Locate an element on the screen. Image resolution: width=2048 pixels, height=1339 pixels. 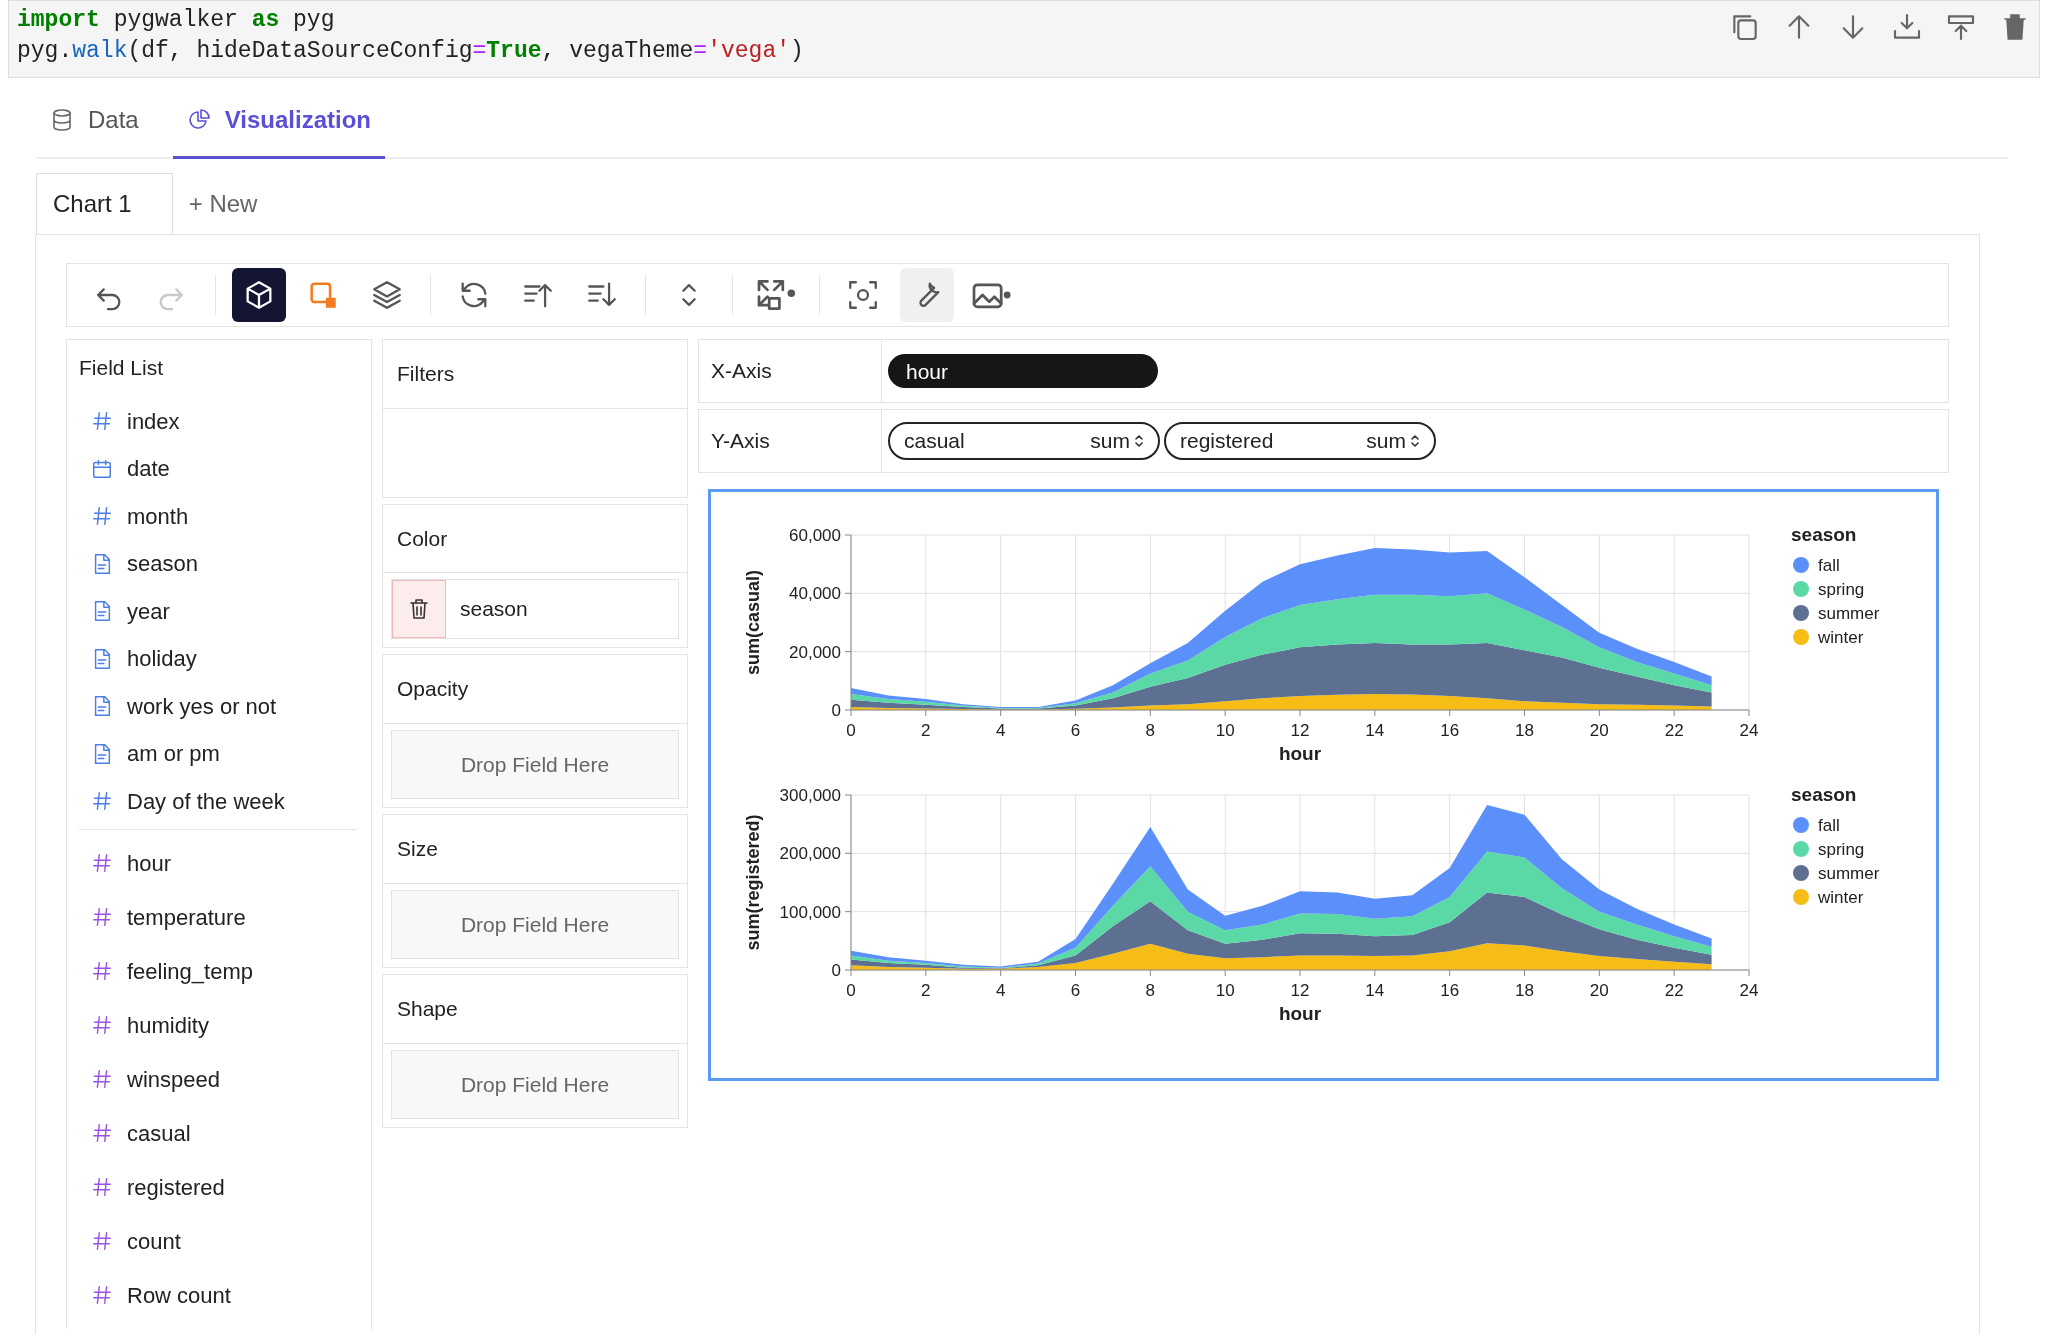
field-item: casual is located at coordinates (225, 1133).